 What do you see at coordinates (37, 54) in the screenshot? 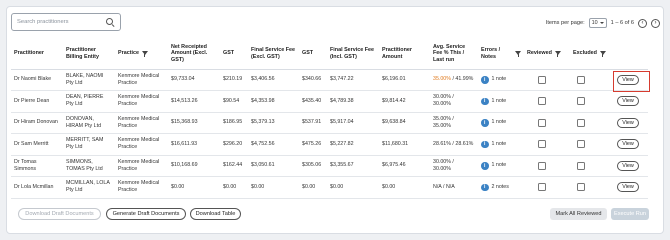
I see `header-practitioner: Practitioner` at bounding box center [37, 54].